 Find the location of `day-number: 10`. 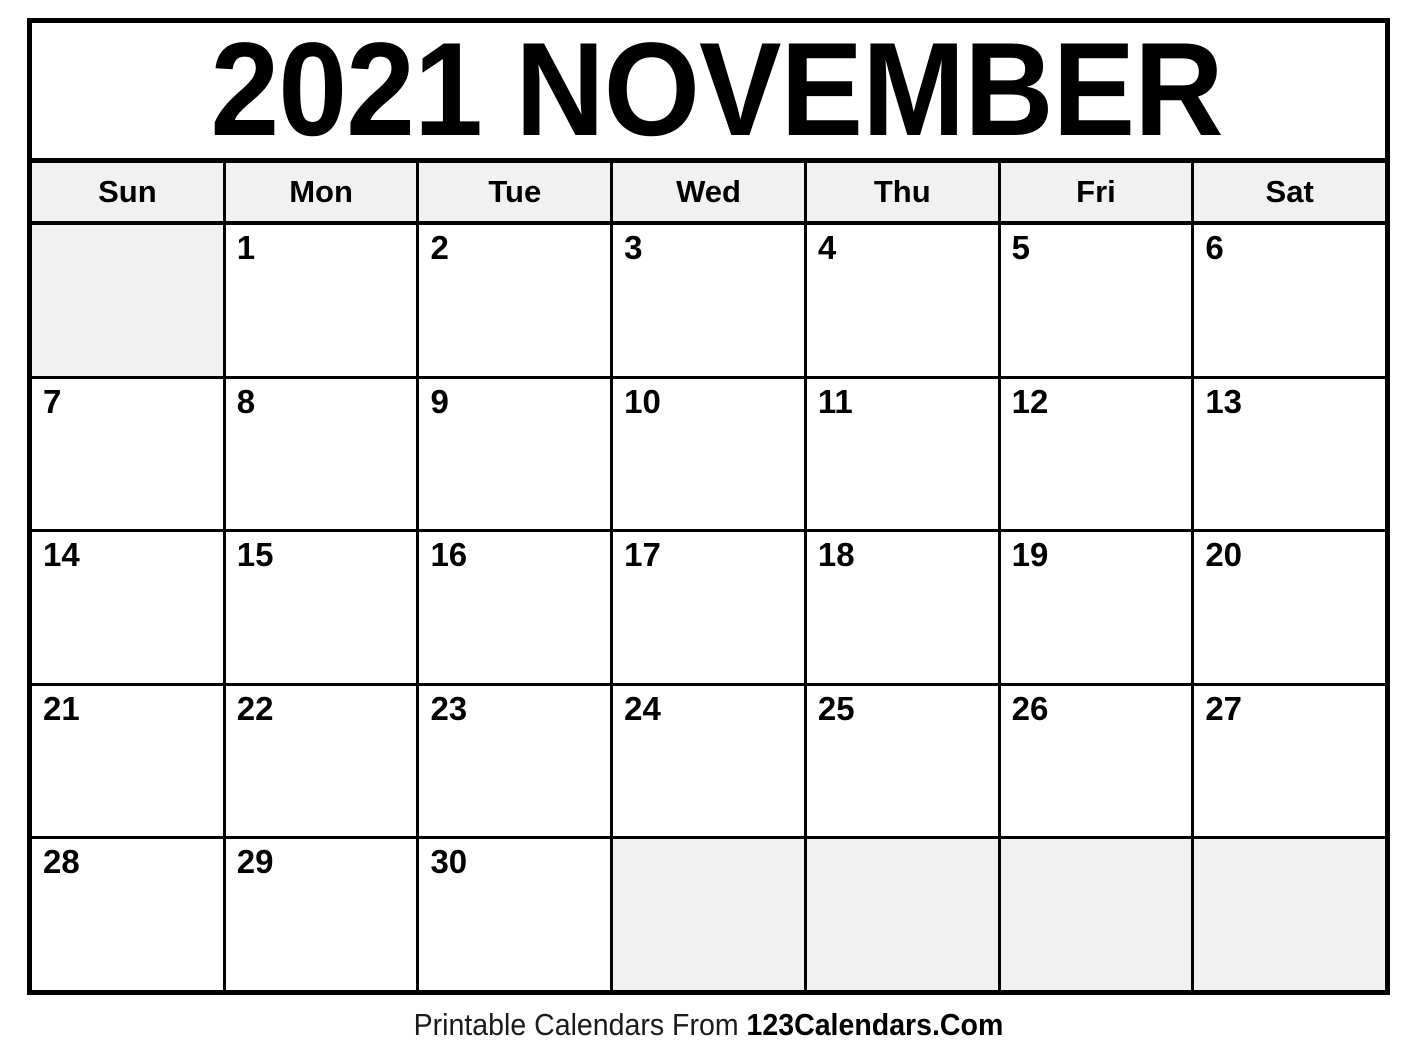

day-number: 10 is located at coordinates (642, 401).